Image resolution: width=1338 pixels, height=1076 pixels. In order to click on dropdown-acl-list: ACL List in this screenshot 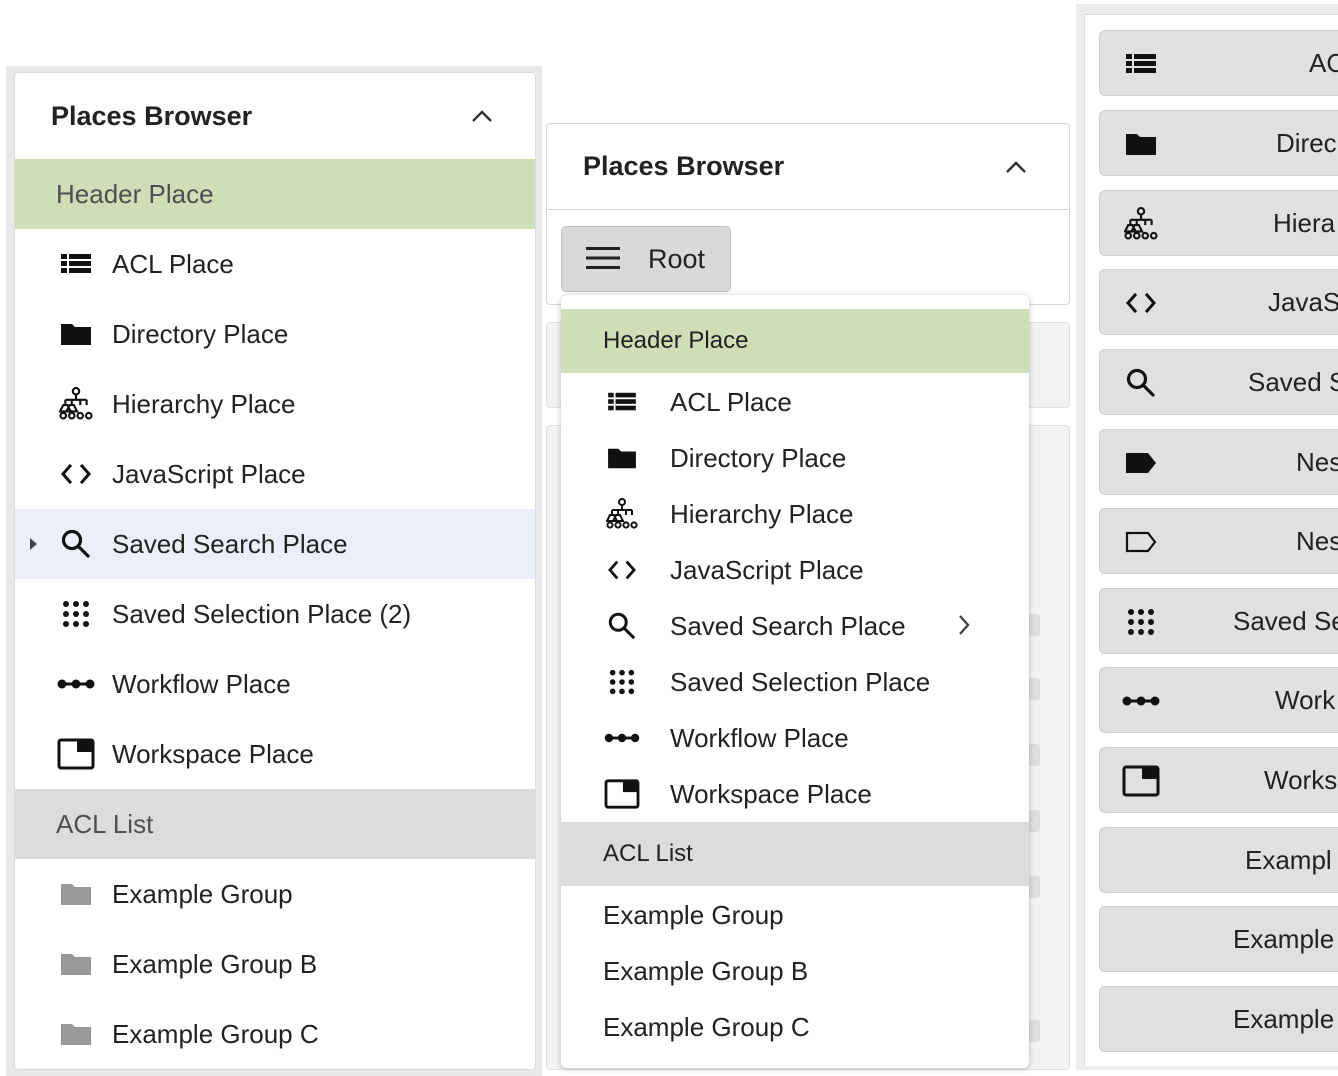, I will do `click(795, 854)`.